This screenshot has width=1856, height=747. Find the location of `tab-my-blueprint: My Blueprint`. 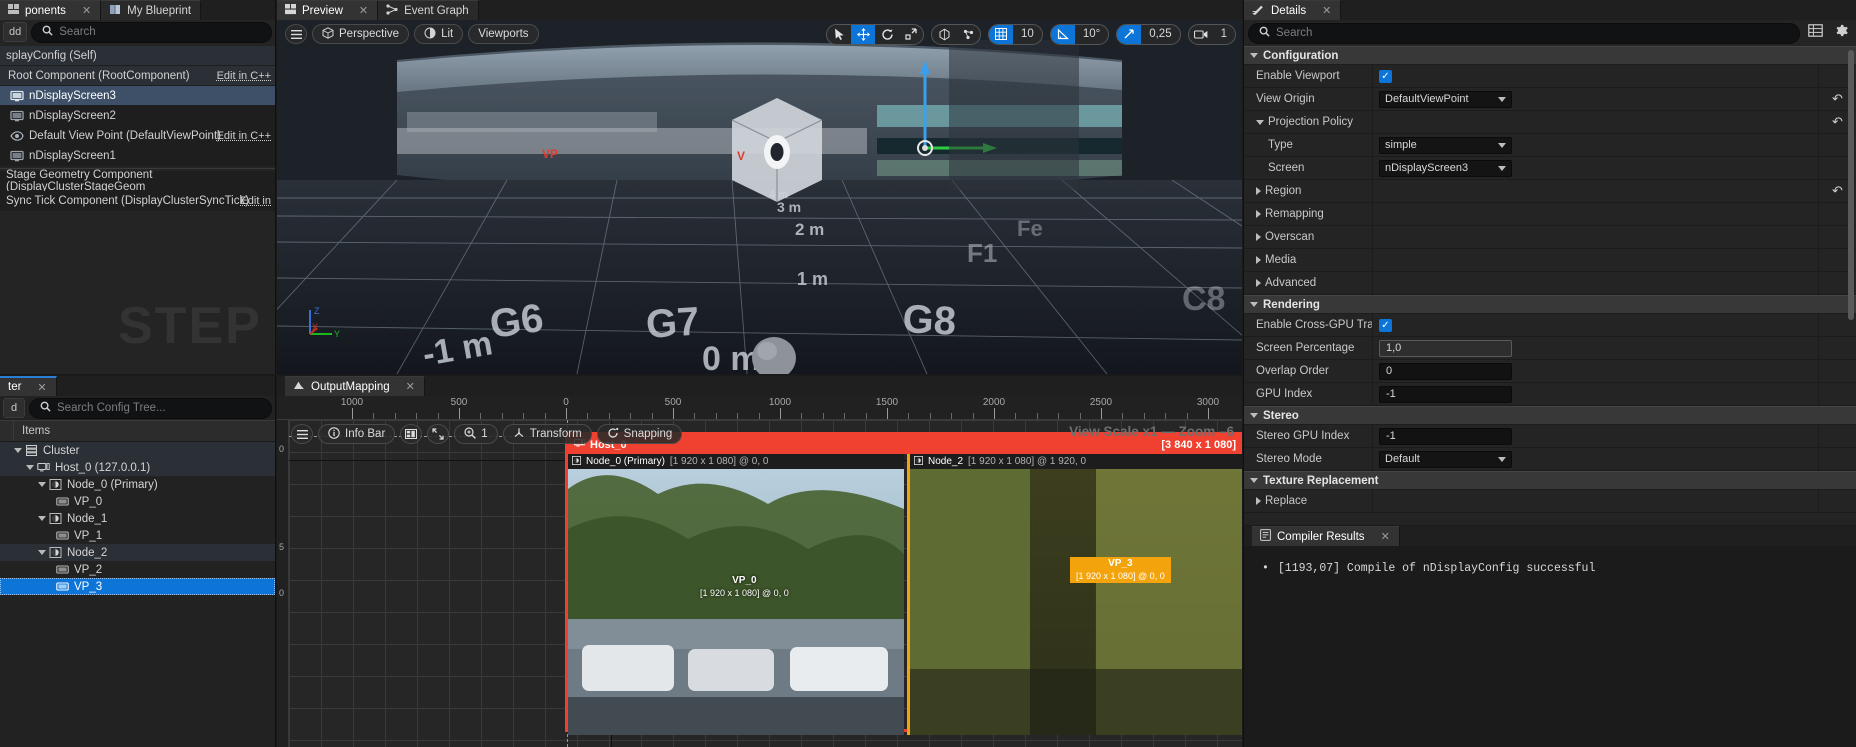

tab-my-blueprint: My Blueprint is located at coordinates (151, 10).